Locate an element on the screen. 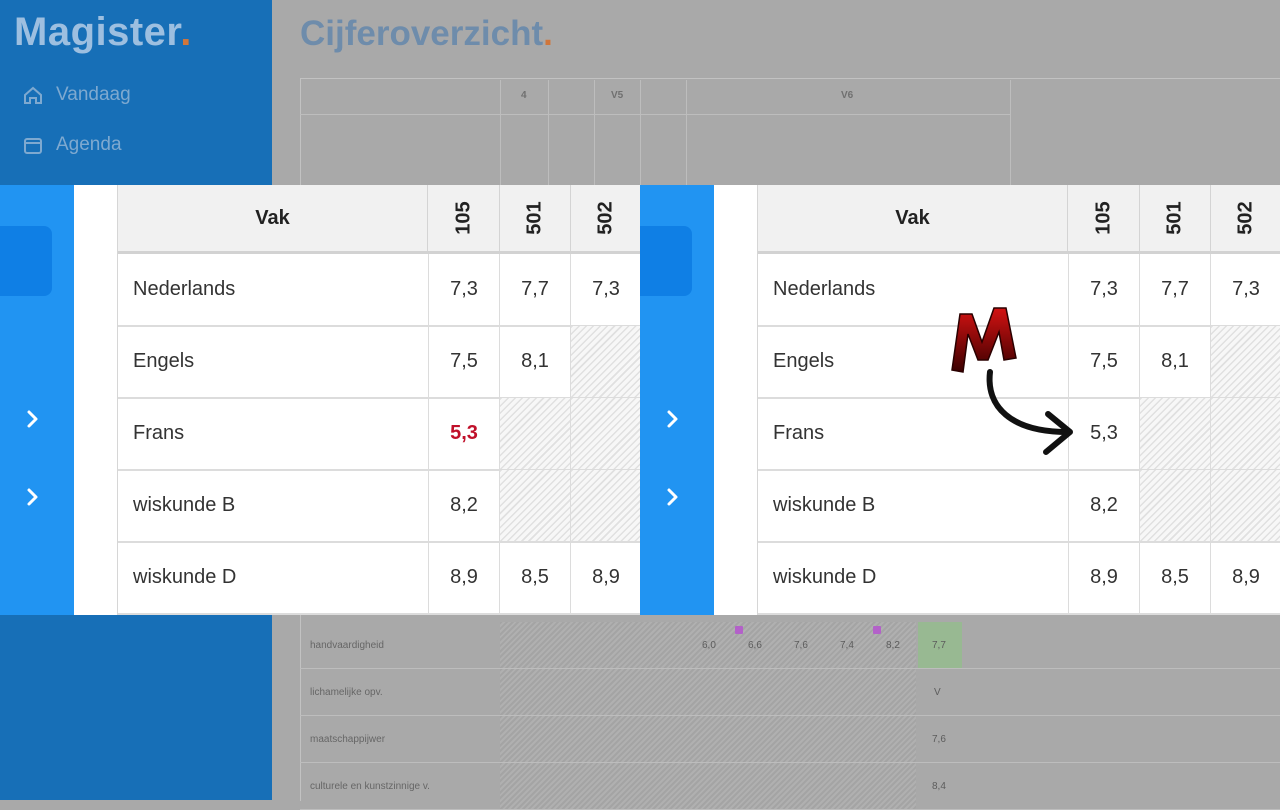  average-value: 7,6 is located at coordinates (939, 739).